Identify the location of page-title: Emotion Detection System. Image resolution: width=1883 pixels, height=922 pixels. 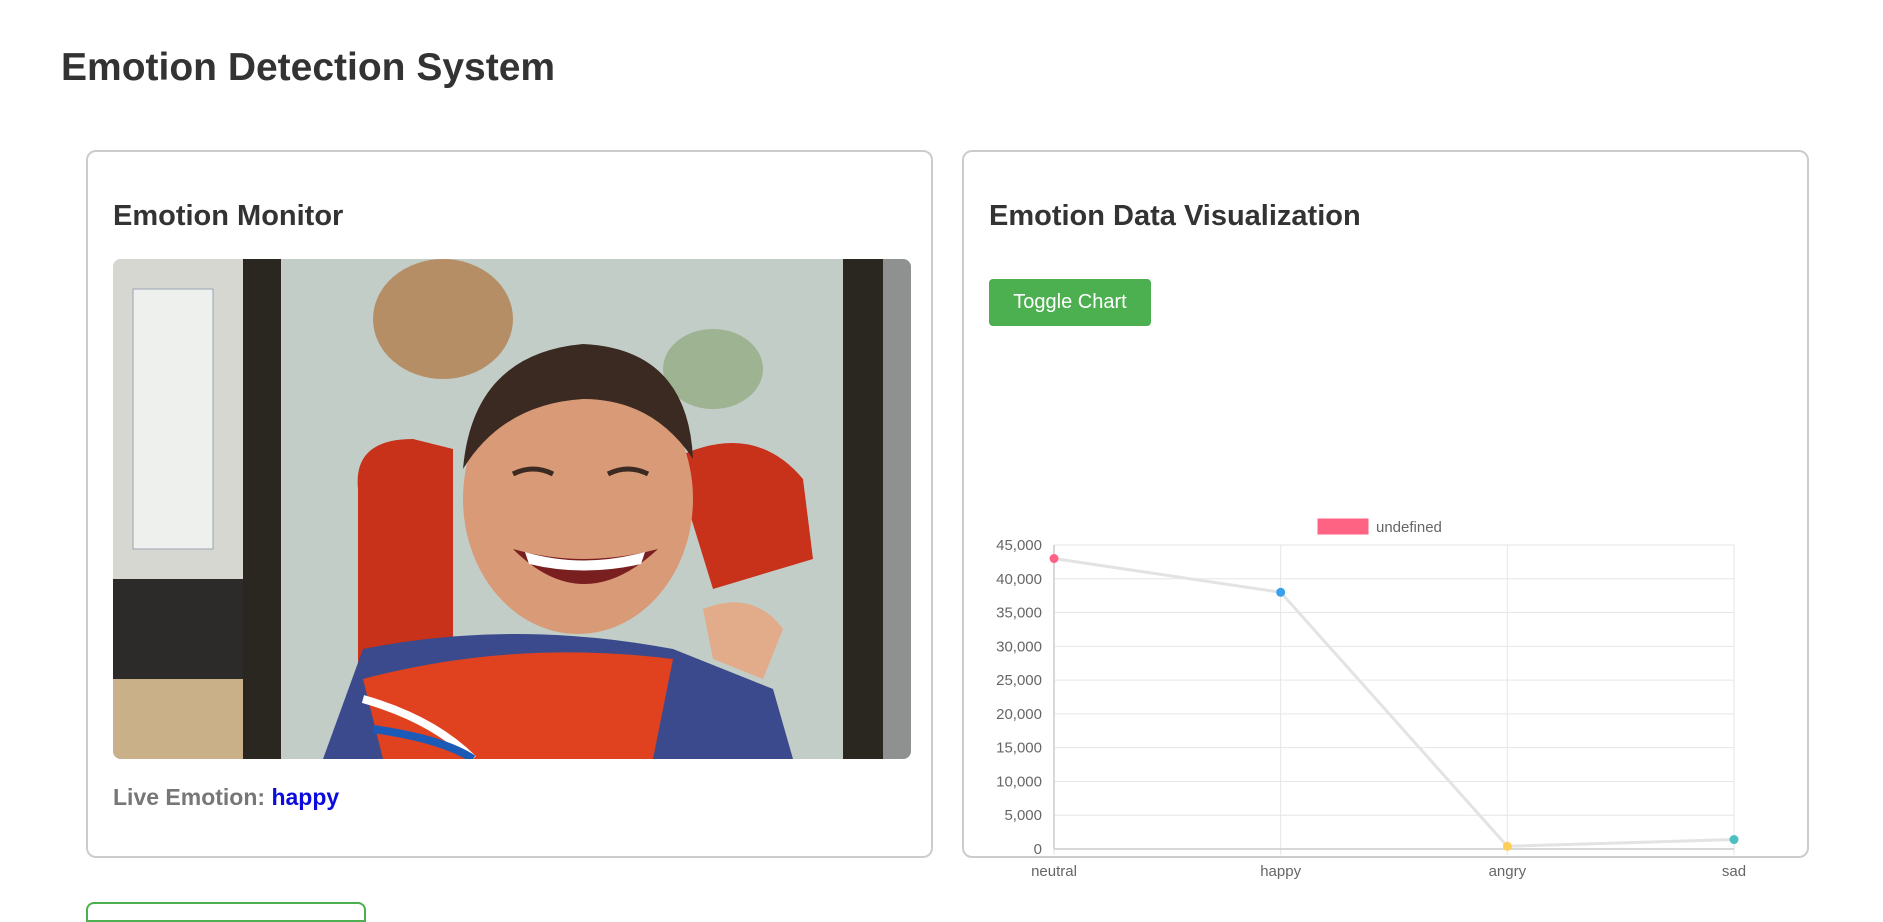
(308, 67).